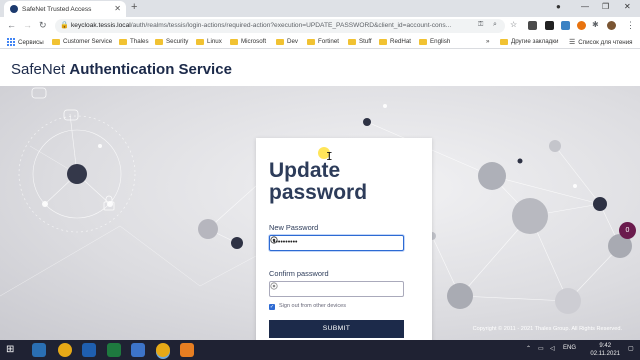  What do you see at coordinates (605, 354) in the screenshot?
I see `clock-date: 02.11.2021` at bounding box center [605, 354].